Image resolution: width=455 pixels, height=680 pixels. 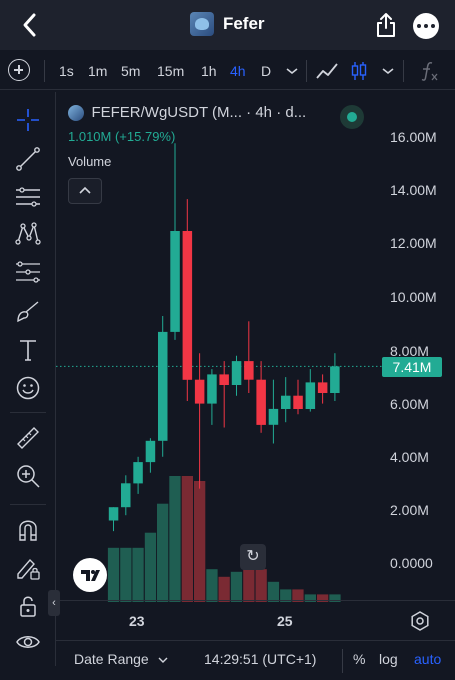 I want to click on magnet-icon, so click(x=28, y=530).